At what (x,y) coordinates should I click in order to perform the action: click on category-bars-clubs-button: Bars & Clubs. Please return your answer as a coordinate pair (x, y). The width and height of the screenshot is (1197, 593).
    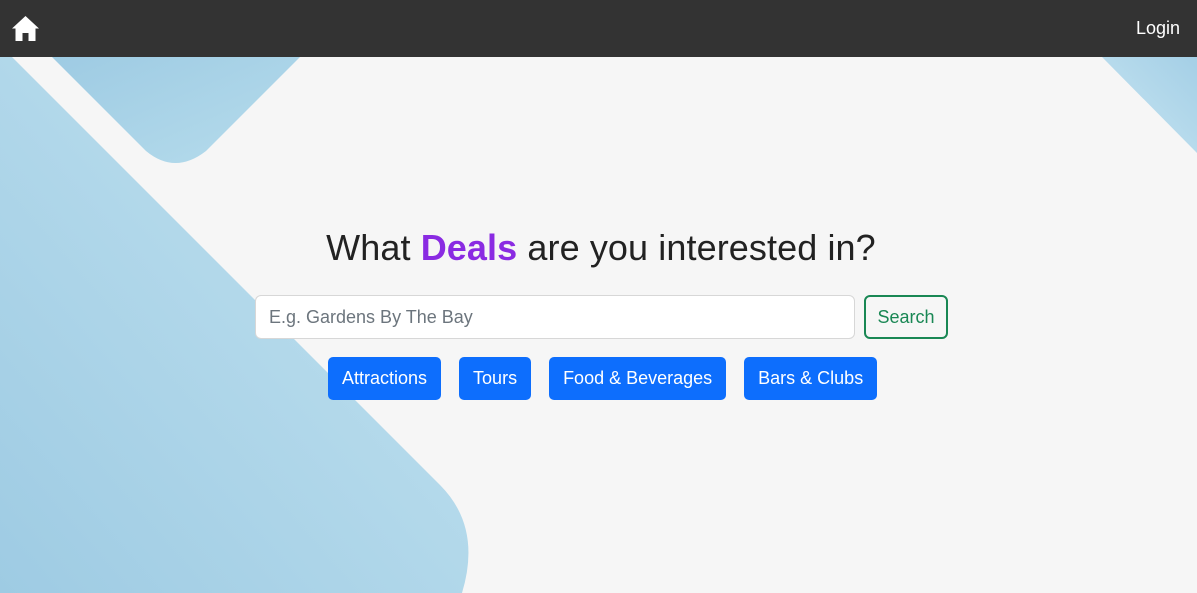
    Looking at the image, I should click on (811, 378).